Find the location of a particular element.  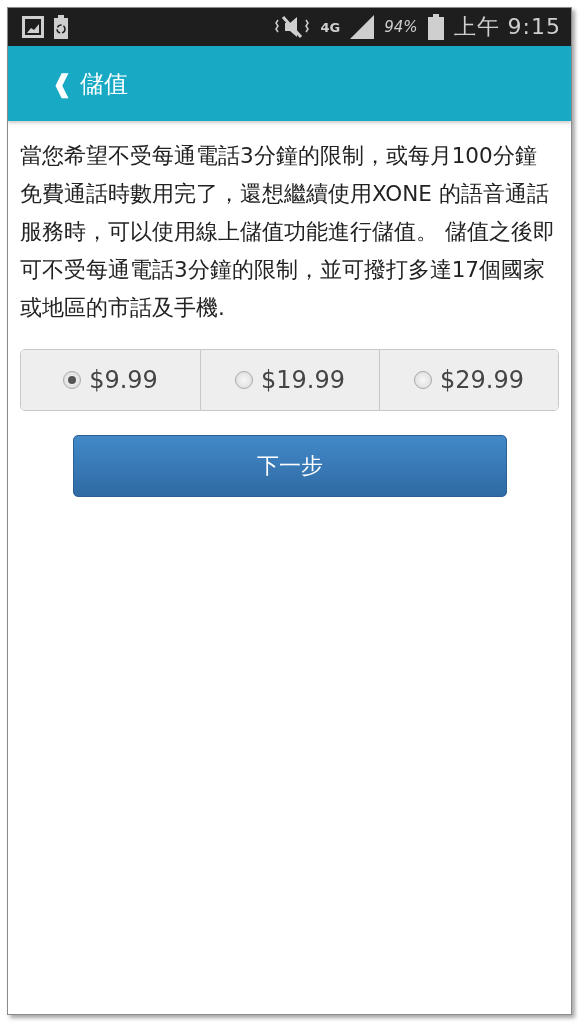

price-label: $29.99 is located at coordinates (482, 380).